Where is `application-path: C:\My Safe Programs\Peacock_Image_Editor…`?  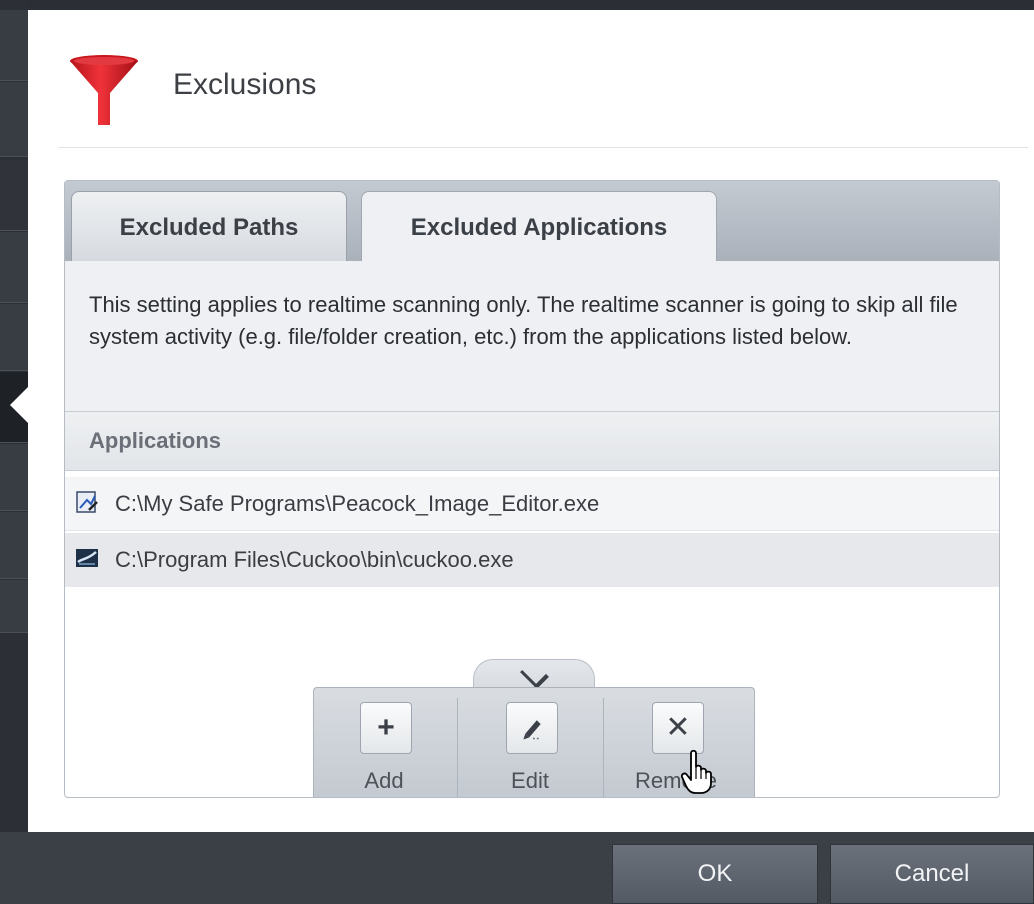
application-path: C:\My Safe Programs\Peacock_Image_Editor… is located at coordinates (357, 503).